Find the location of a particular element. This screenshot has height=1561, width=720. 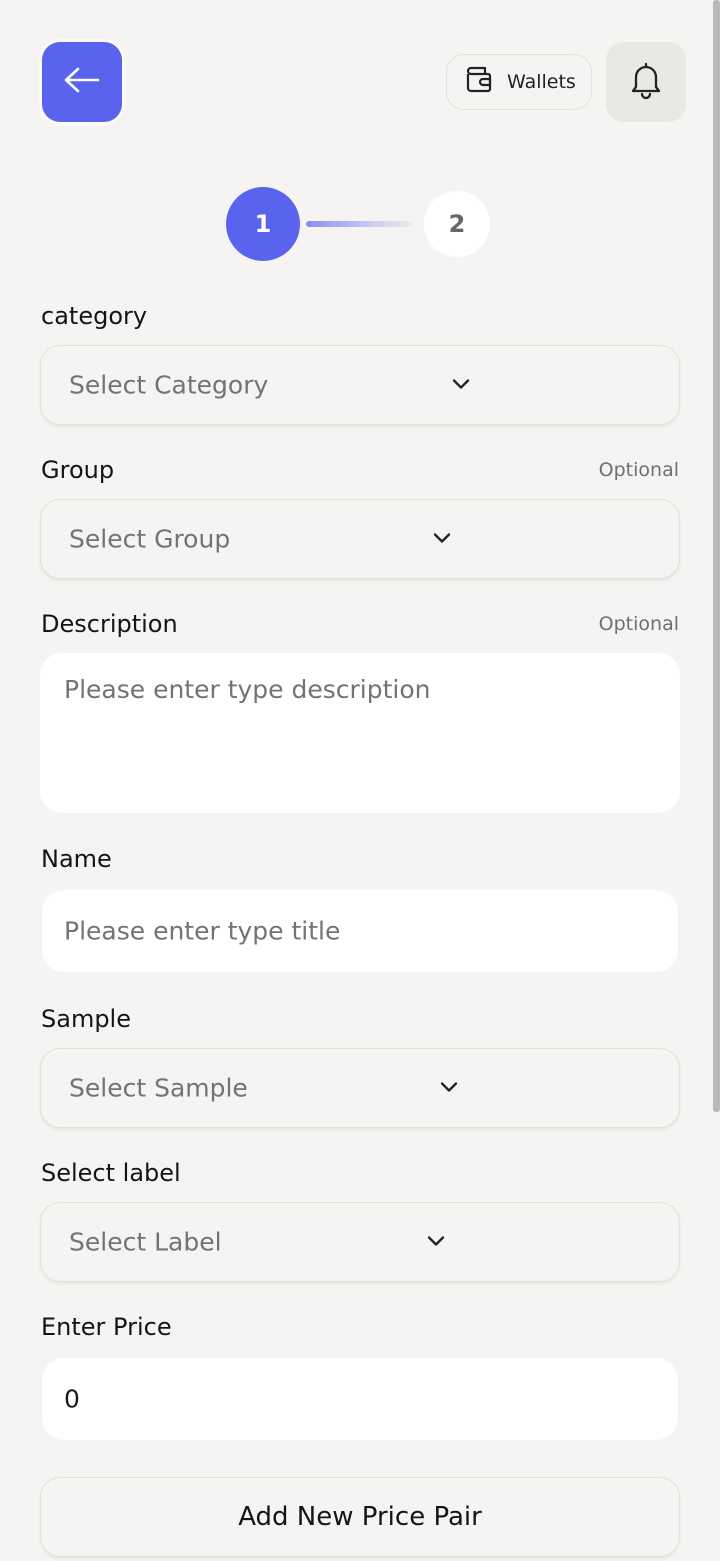

notifications-button is located at coordinates (646, 82).